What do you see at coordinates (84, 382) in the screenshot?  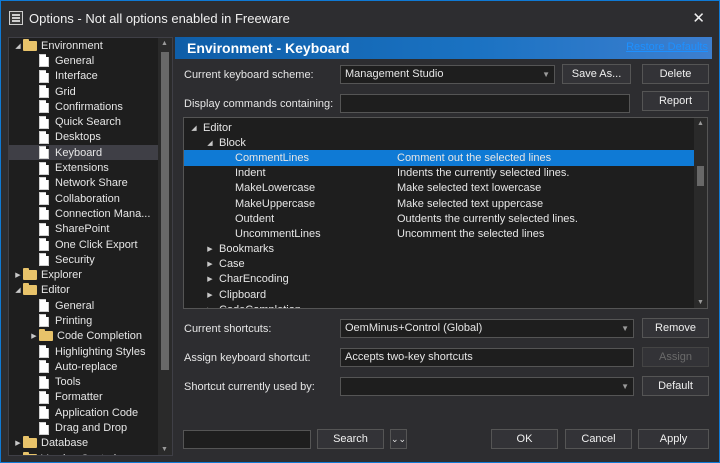 I see `tree-item: Tools` at bounding box center [84, 382].